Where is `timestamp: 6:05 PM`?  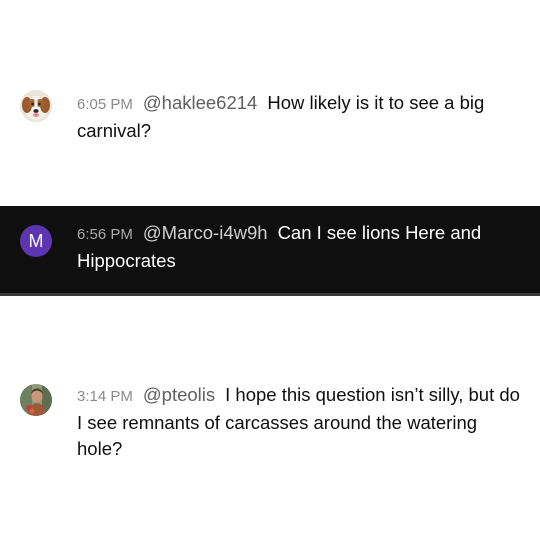
timestamp: 6:05 PM is located at coordinates (105, 104).